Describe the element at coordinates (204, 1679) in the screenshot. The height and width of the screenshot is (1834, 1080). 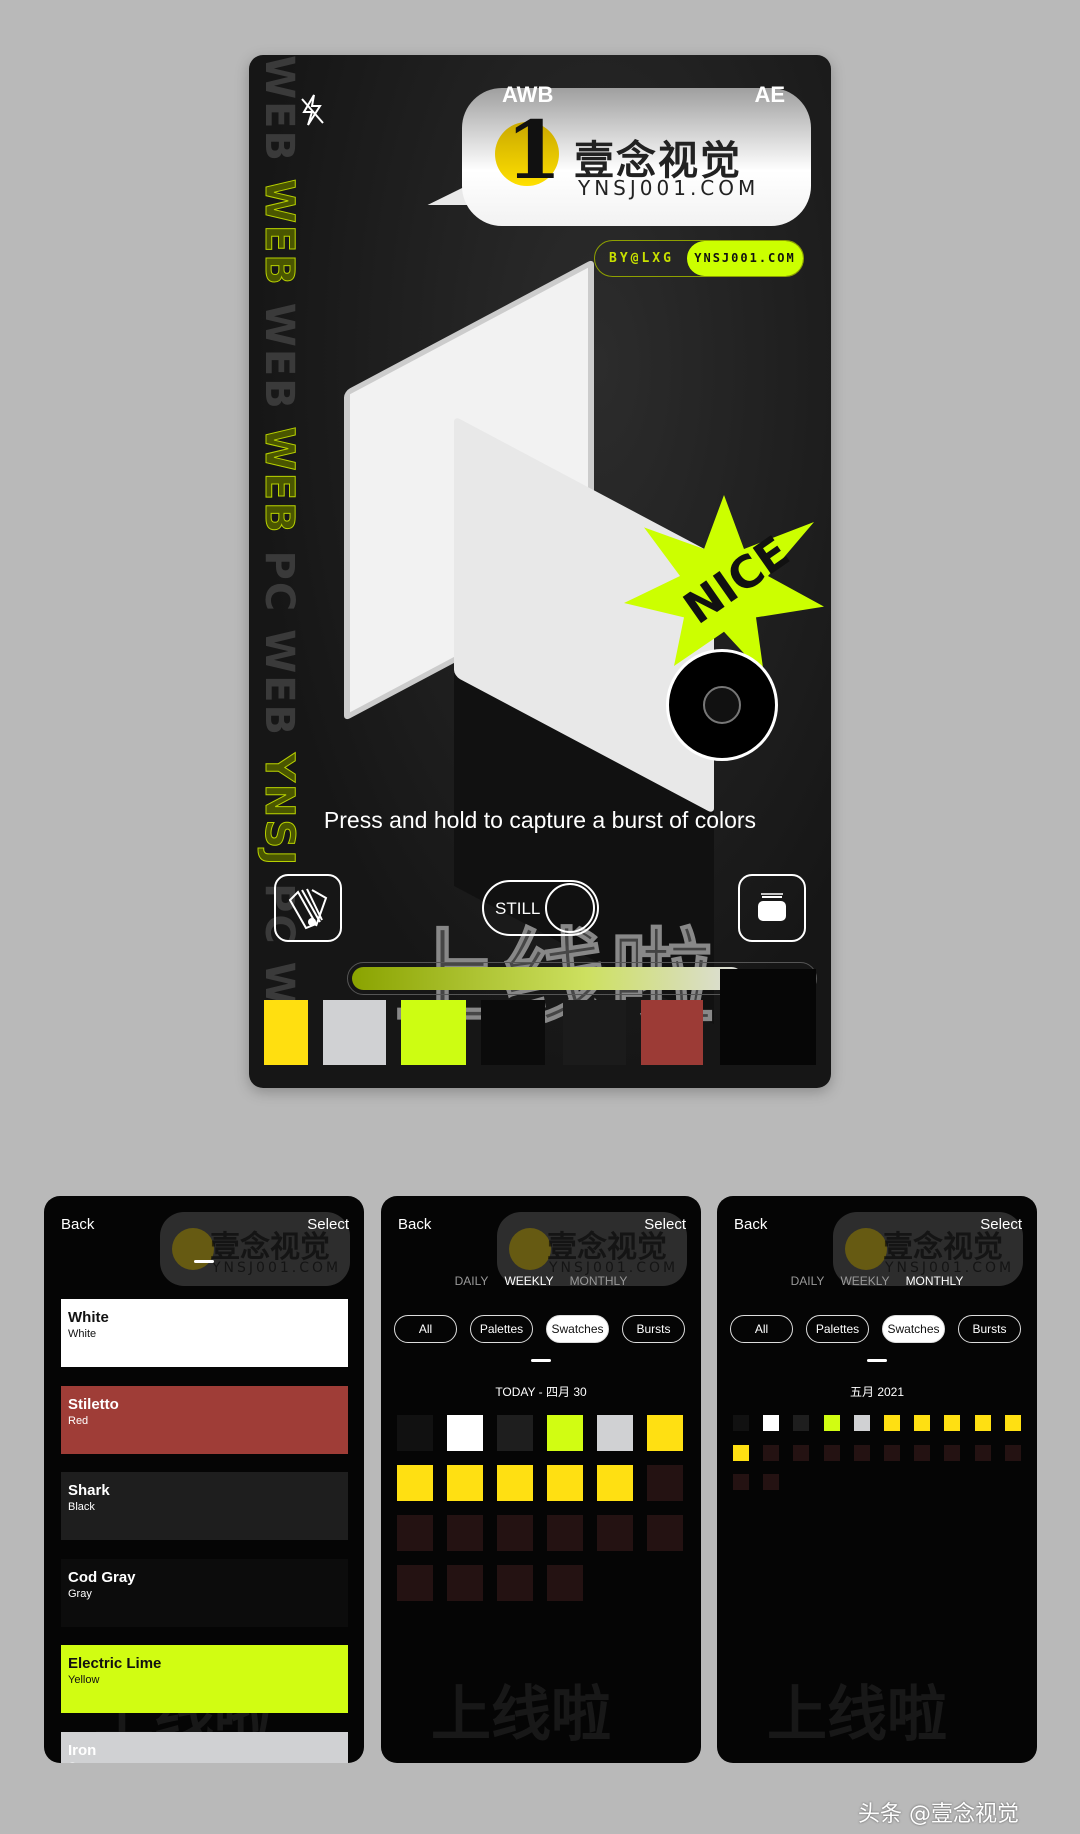
I see `color-list-item: Electric Lime Yellow` at that location.